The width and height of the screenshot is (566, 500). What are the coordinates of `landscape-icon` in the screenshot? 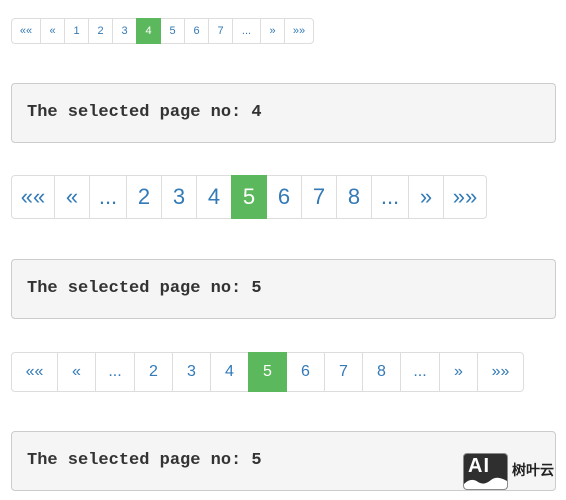 It's located at (485, 483).